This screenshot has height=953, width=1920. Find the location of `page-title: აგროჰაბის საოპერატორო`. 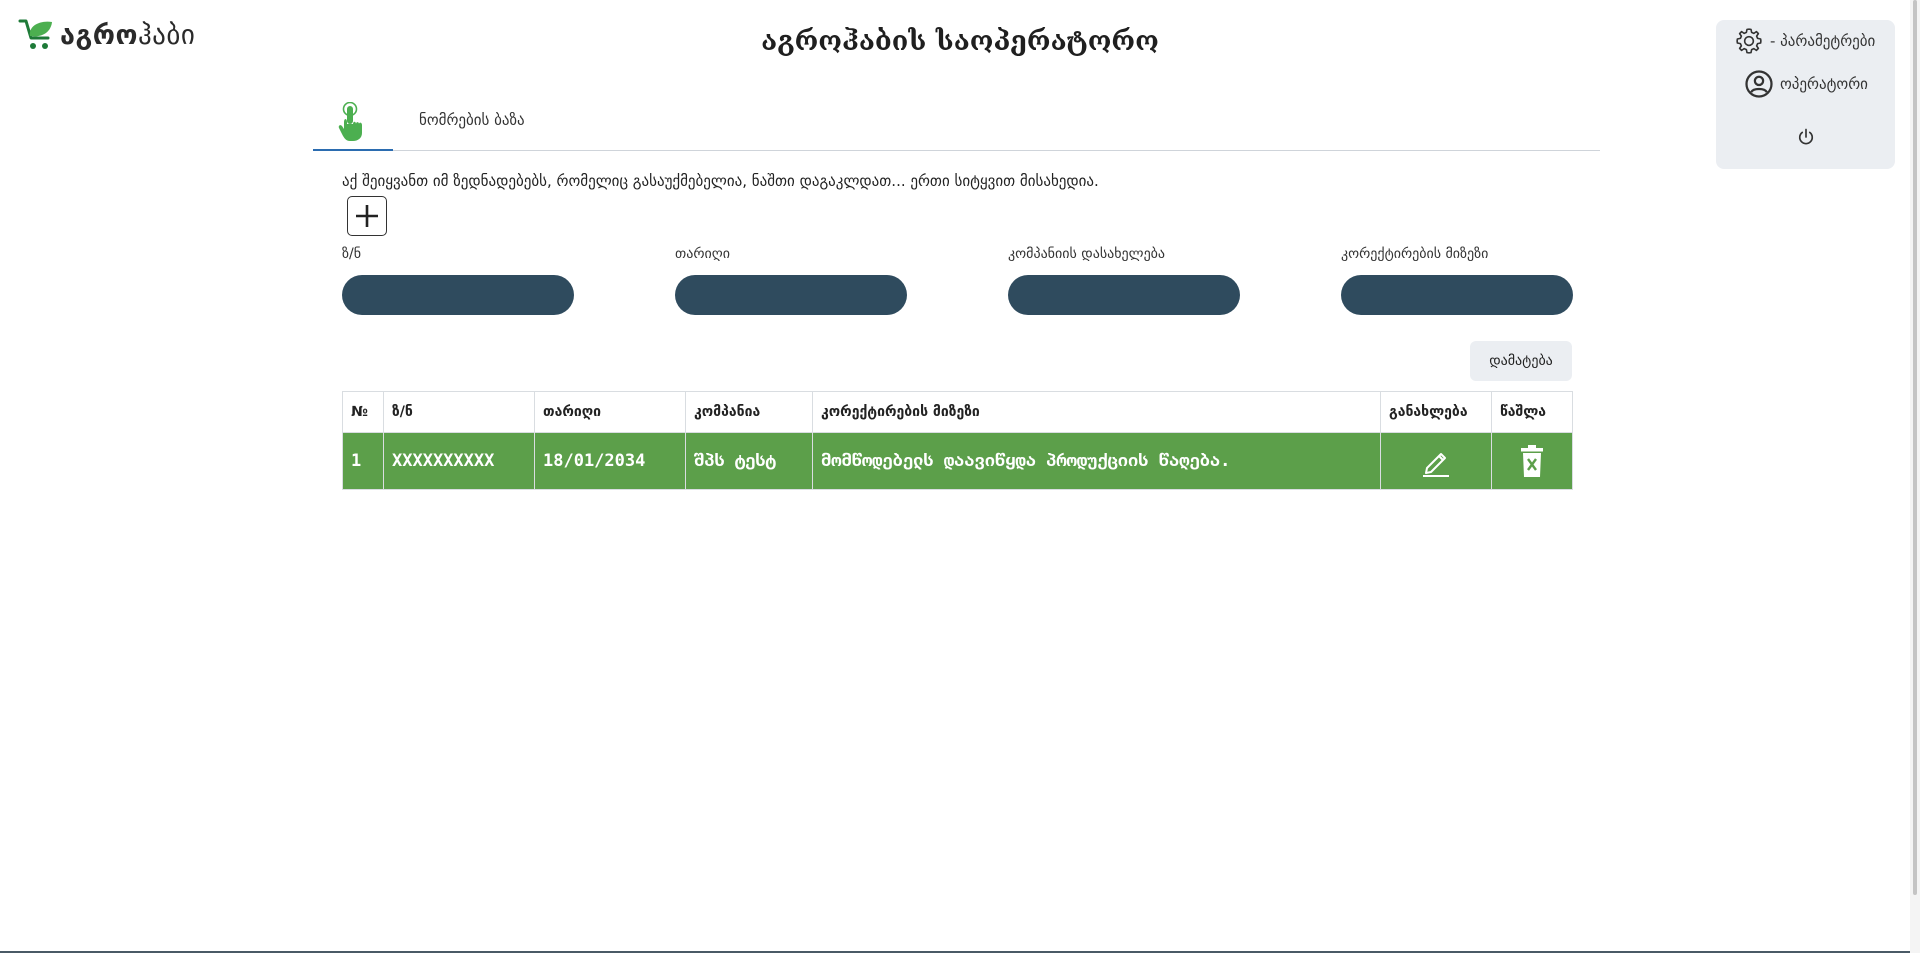

page-title: აგროჰაბის საოპერატორო is located at coordinates (960, 41).